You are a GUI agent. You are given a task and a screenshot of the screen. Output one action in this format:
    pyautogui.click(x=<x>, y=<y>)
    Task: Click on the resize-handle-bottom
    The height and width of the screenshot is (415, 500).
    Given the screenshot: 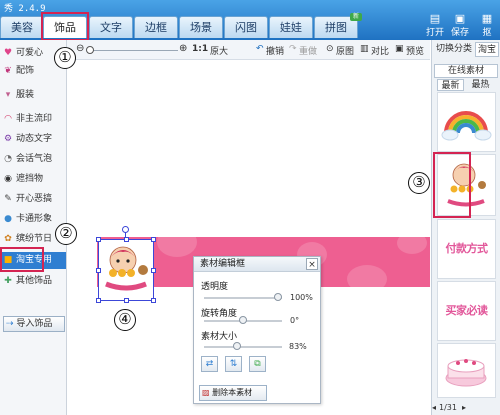 What is the action you would take?
    pyautogui.click(x=126, y=300)
    